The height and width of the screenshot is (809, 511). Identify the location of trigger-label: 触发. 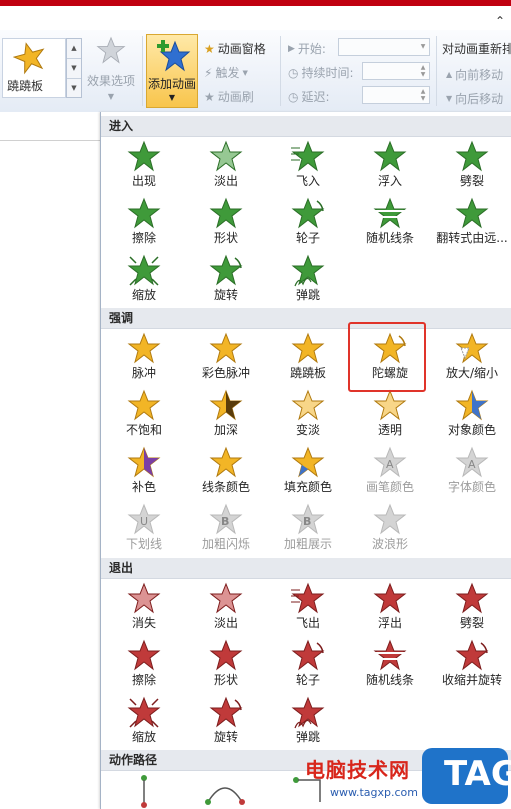
(227, 73).